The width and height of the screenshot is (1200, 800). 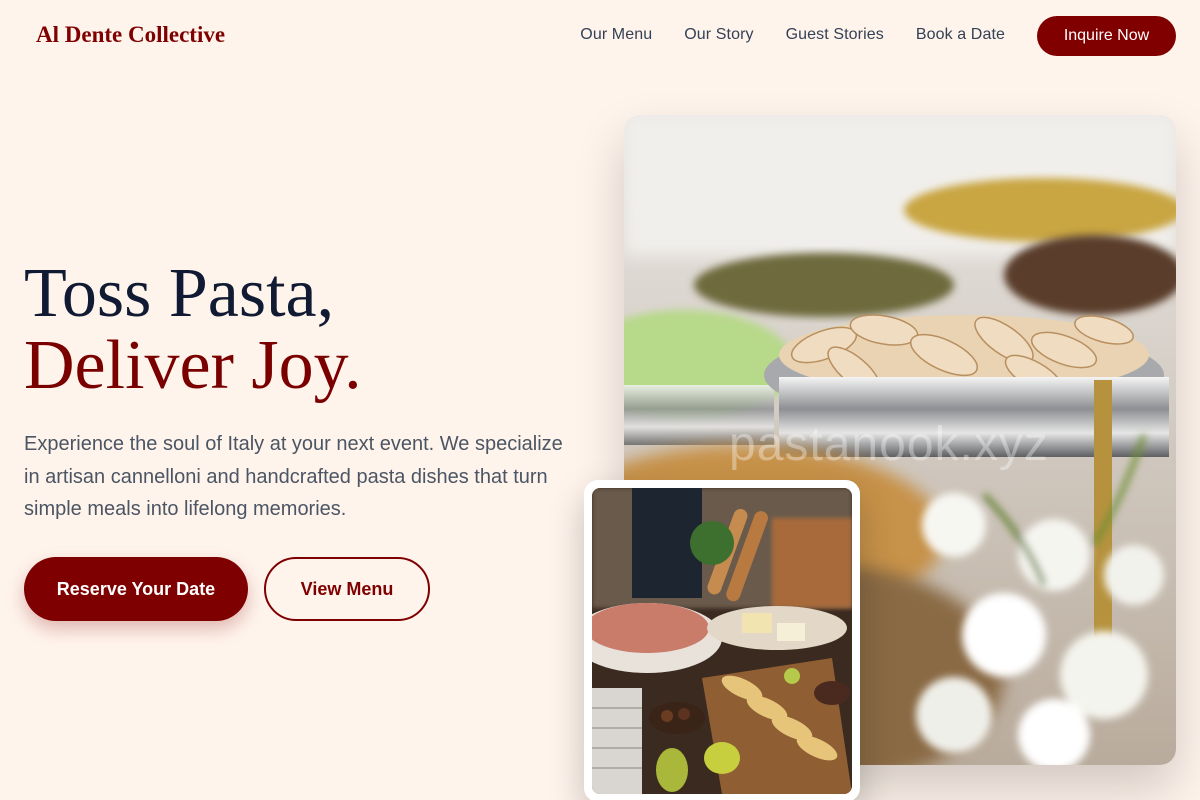 I want to click on charcuterie-table-photo-card, so click(x=722, y=640).